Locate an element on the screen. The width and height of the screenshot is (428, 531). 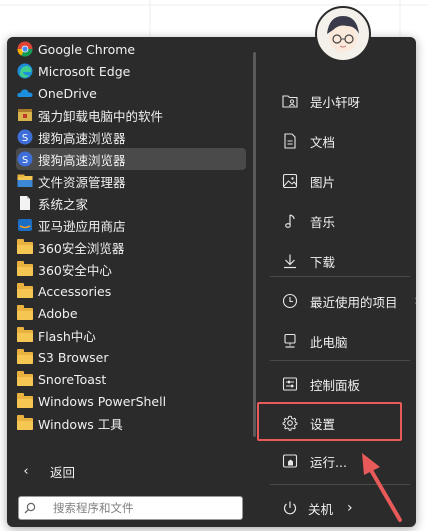
place-label: 音乐 is located at coordinates (323, 222).